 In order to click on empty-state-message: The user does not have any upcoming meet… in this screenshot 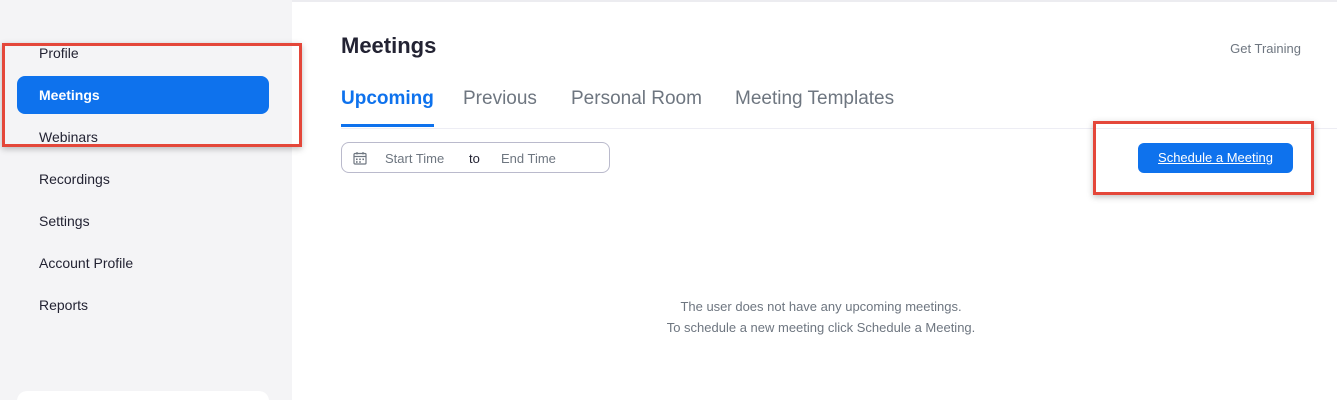, I will do `click(821, 317)`.